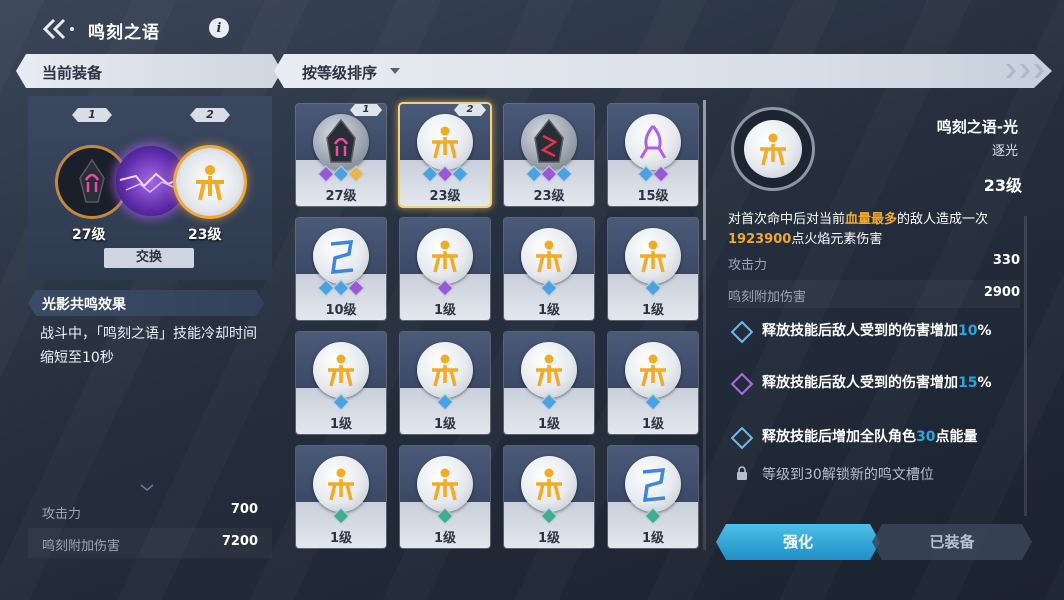 This screenshot has width=1064, height=600. I want to click on sort-dropdown: 按等级排序, so click(339, 72).